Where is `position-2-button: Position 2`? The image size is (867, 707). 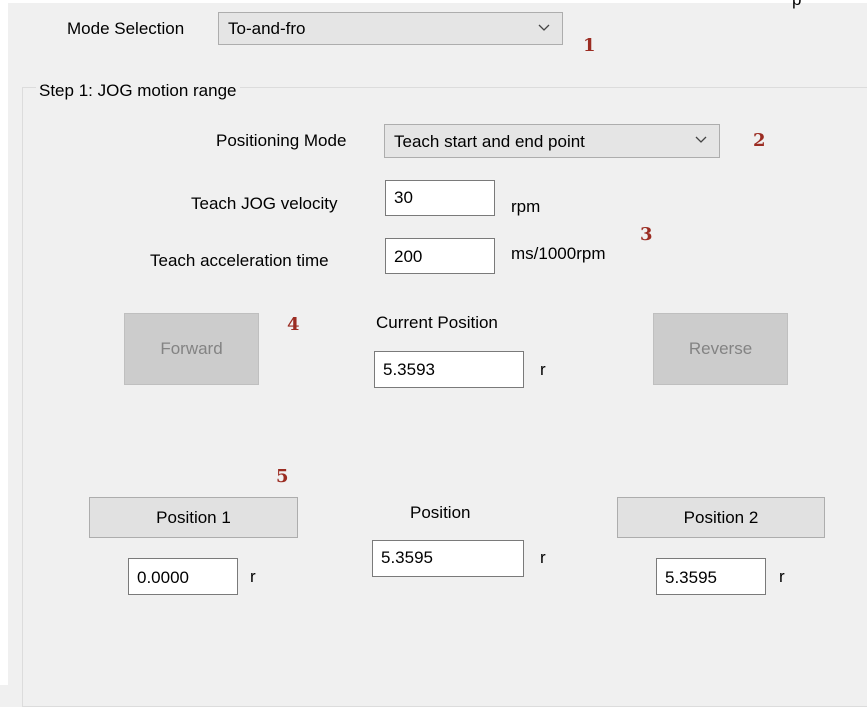 position-2-button: Position 2 is located at coordinates (721, 517).